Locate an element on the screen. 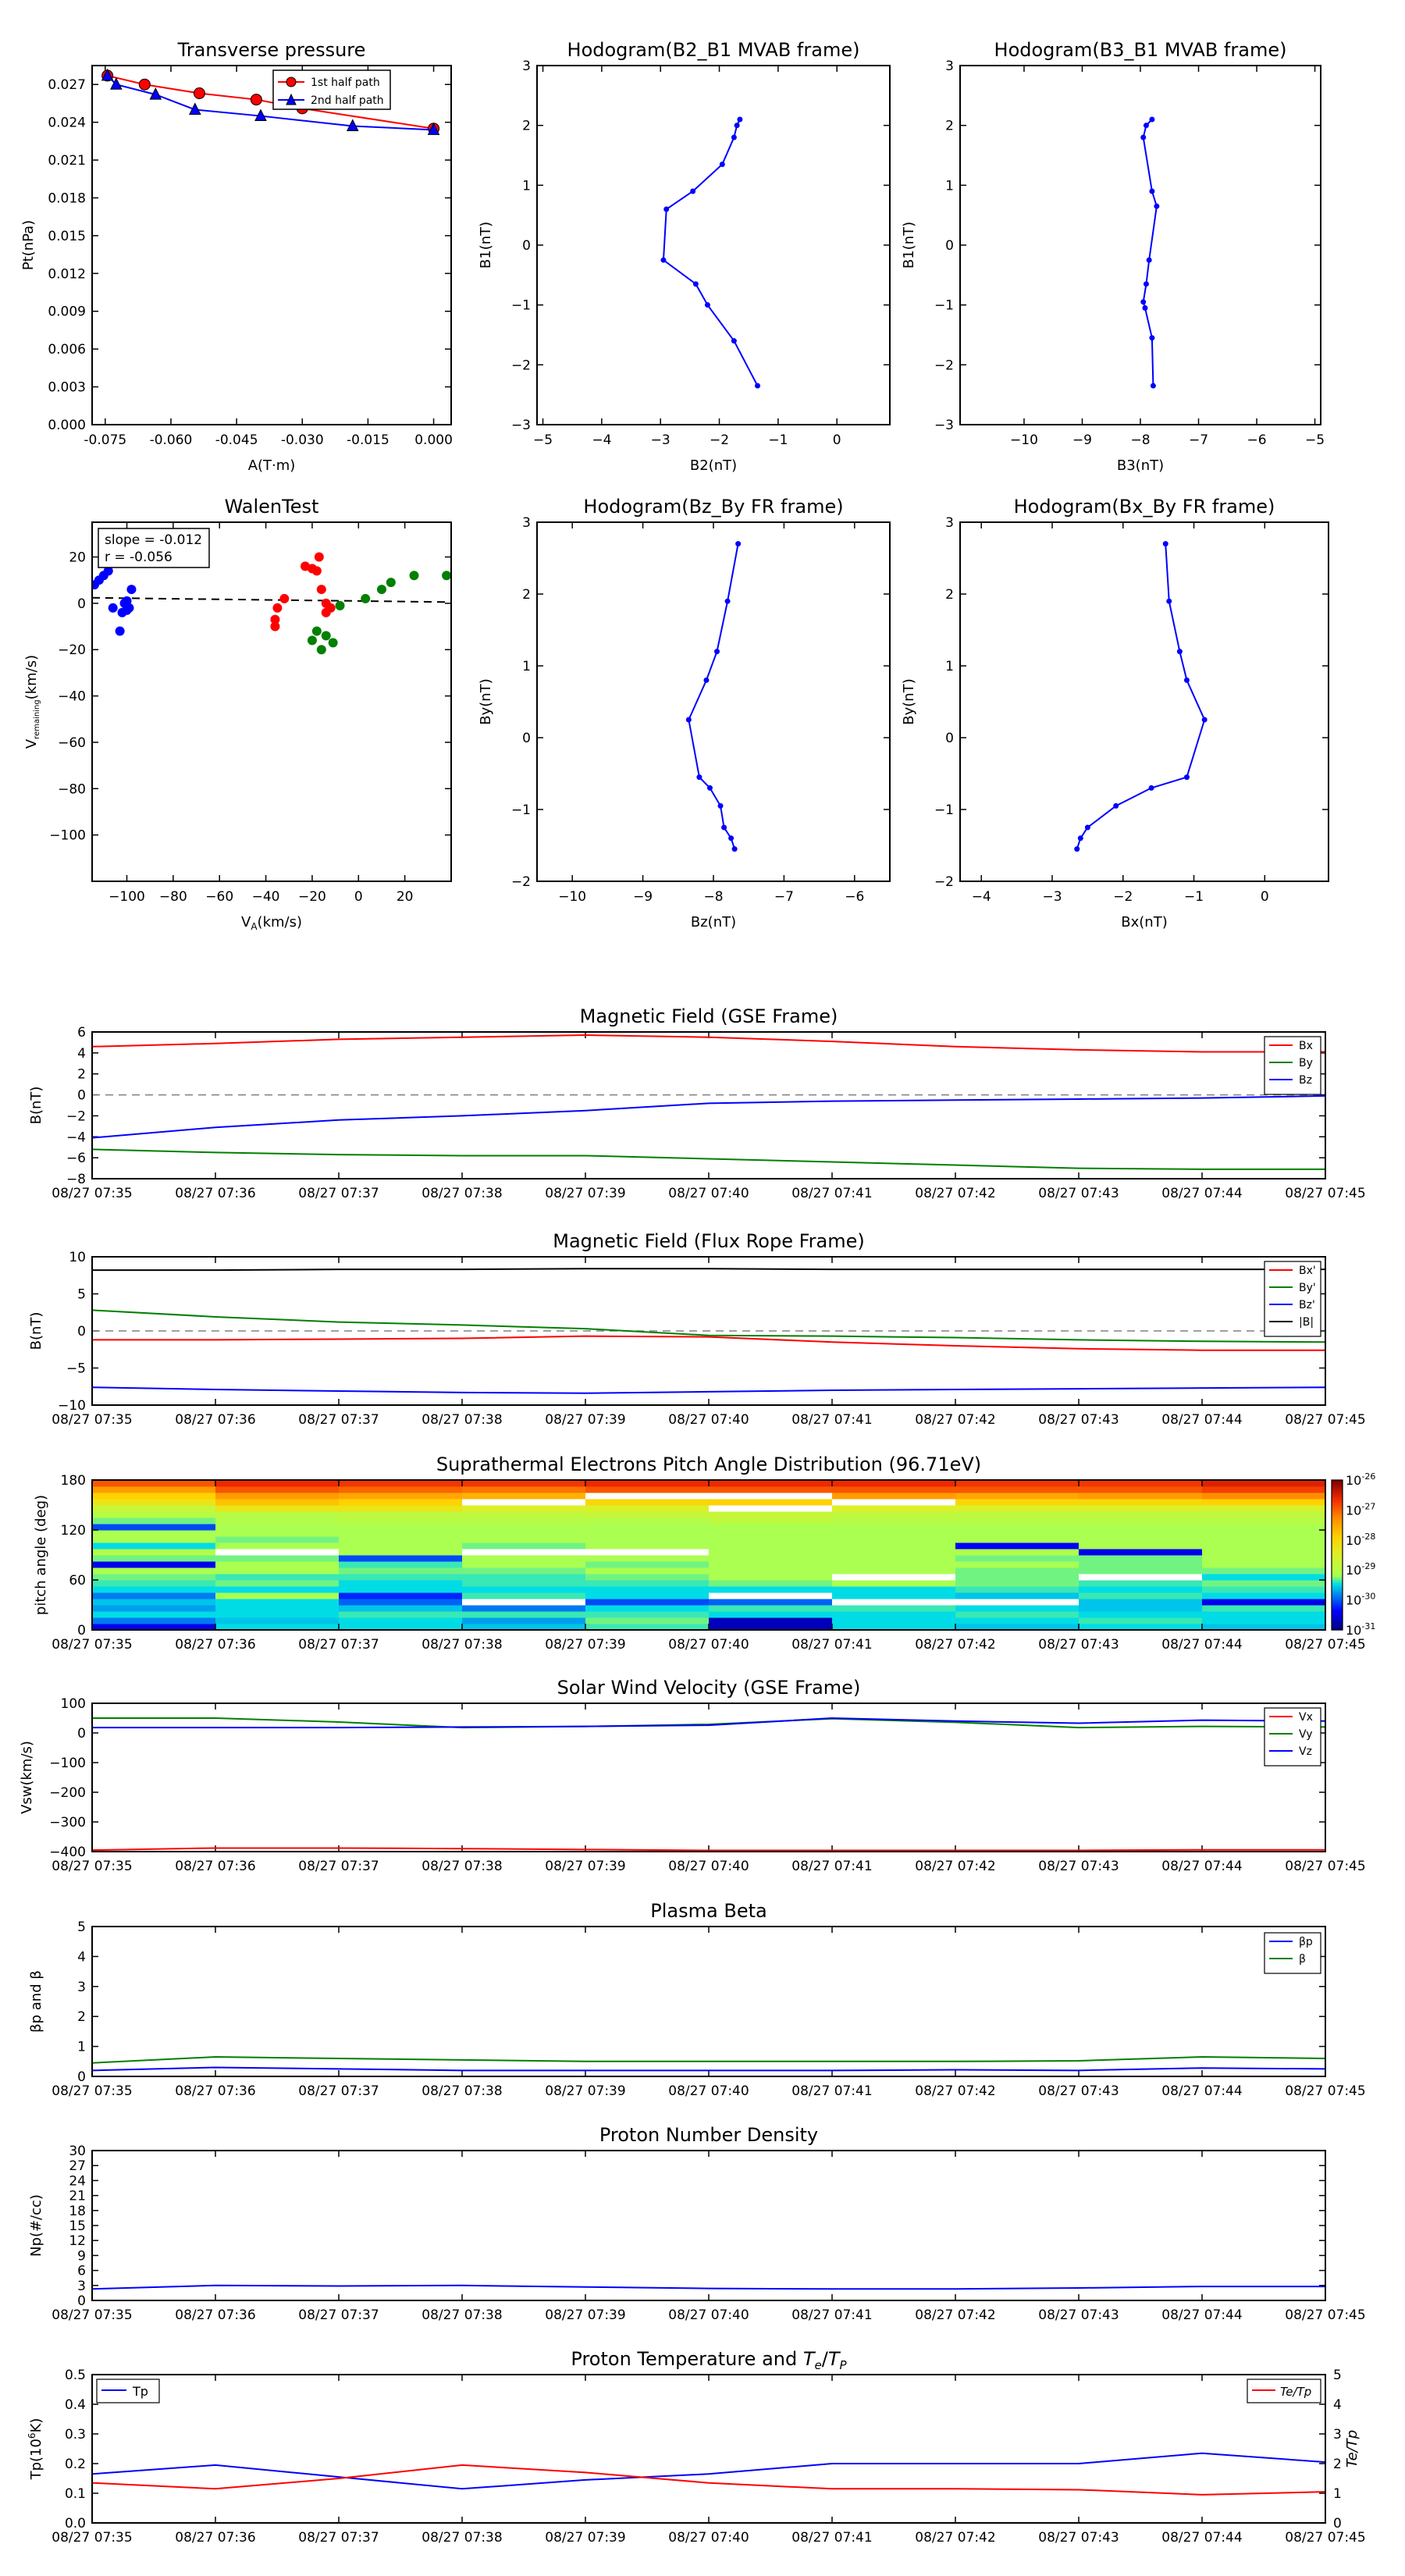  y-tick-label: 0.1 is located at coordinates (76, 2494).